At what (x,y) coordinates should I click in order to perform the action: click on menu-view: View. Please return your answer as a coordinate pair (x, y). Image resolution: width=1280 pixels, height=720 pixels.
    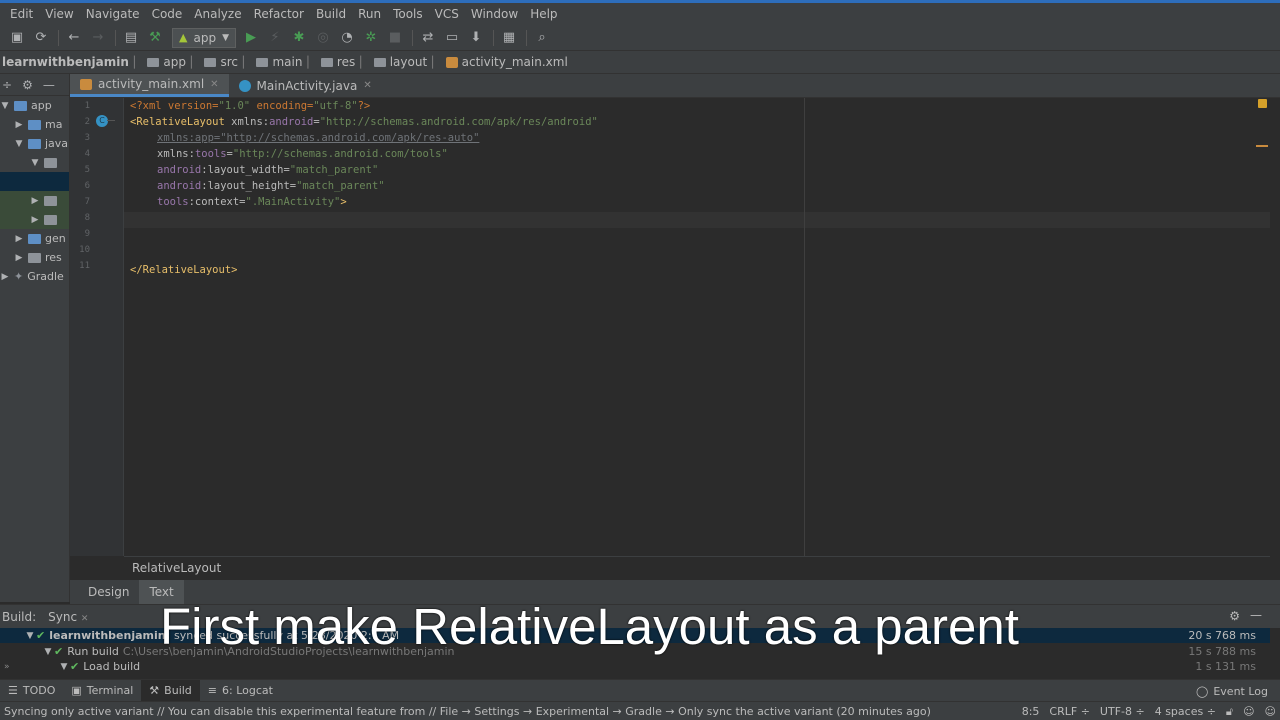
    Looking at the image, I should click on (59, 14).